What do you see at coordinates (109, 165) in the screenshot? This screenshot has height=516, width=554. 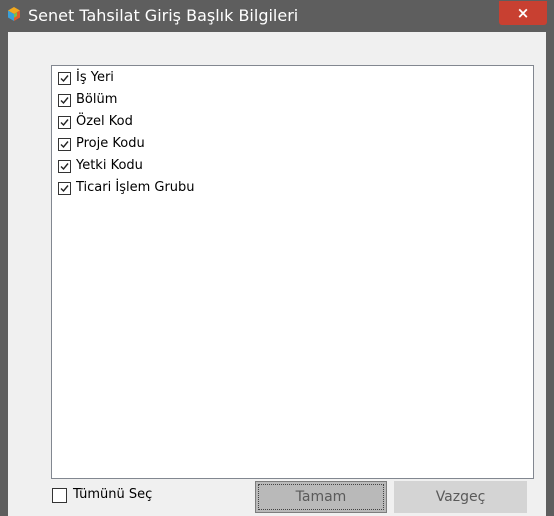 I see `list-item-label: Yetki Kodu` at bounding box center [109, 165].